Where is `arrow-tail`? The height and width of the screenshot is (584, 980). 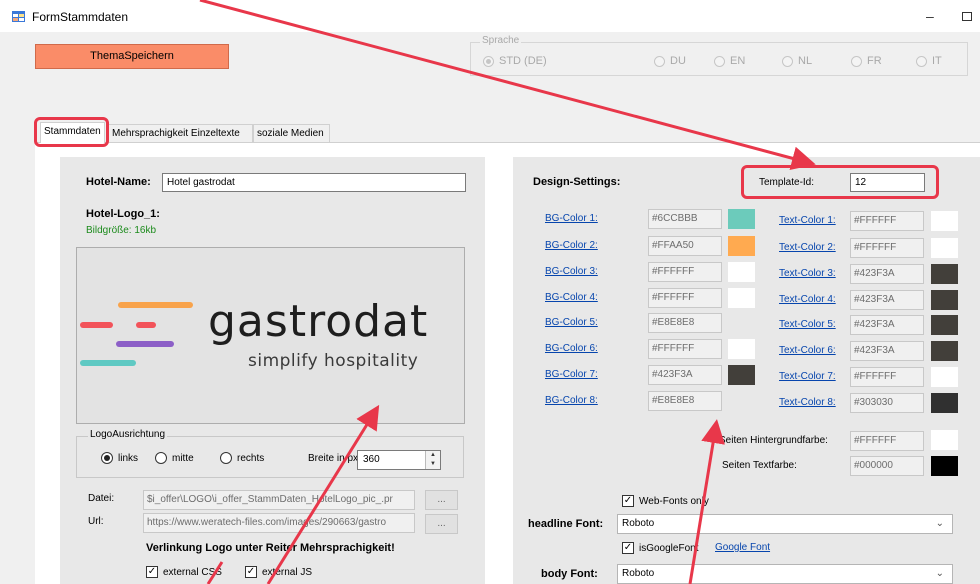
arrow-tail is located at coordinates (215, 572).